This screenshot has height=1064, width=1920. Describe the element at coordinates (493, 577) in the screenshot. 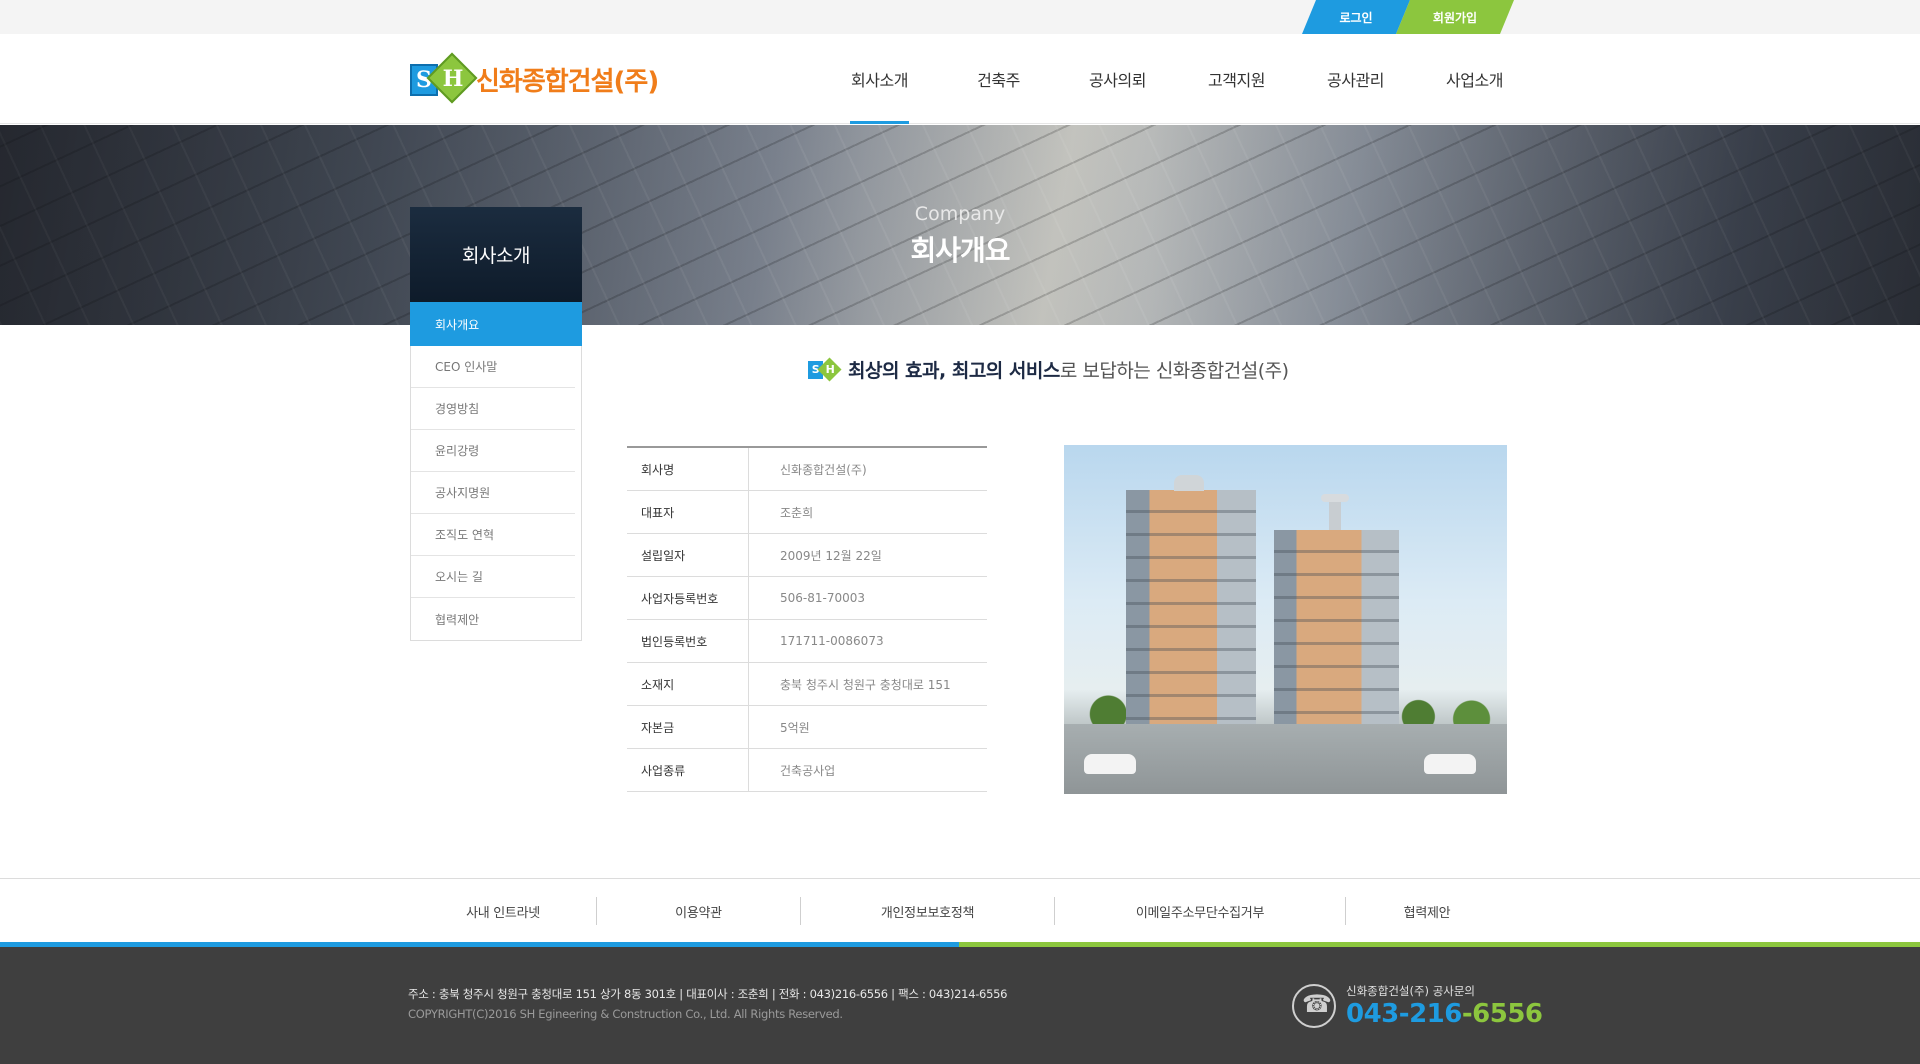

I see `side-item-location: 오시는 길` at that location.